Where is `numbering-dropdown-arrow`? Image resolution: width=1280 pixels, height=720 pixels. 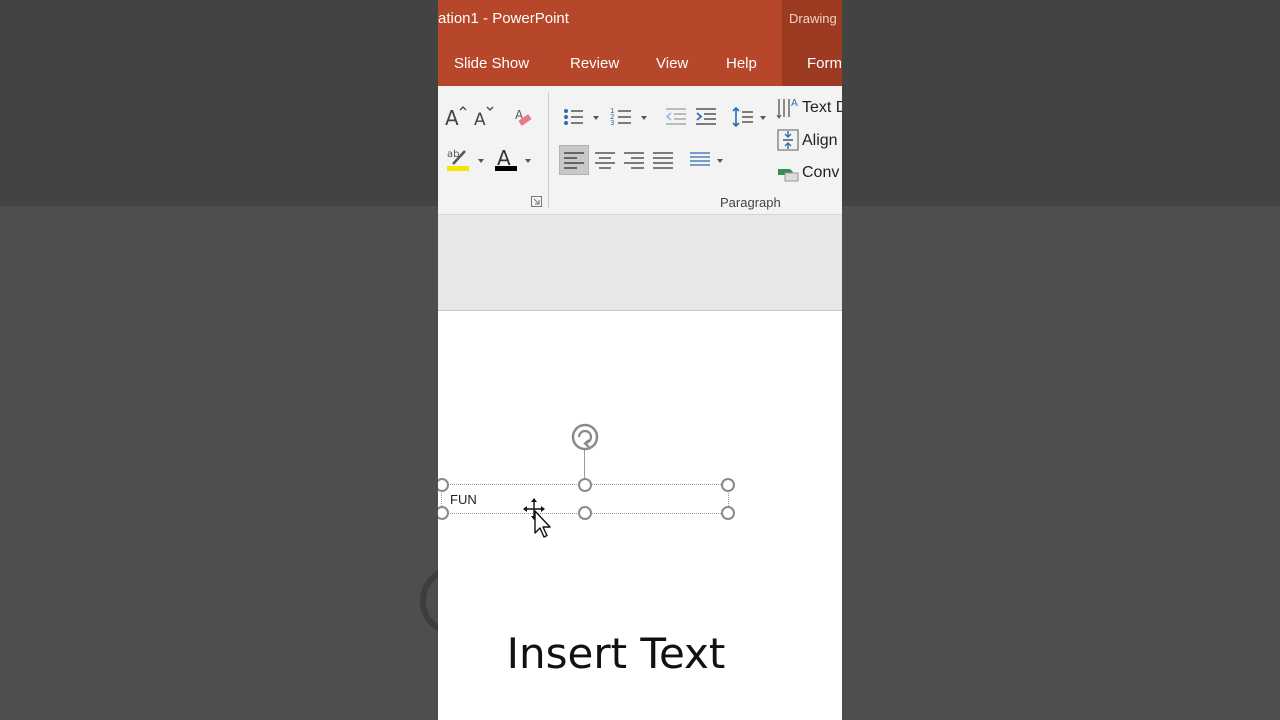
numbering-dropdown-arrow is located at coordinates (644, 118).